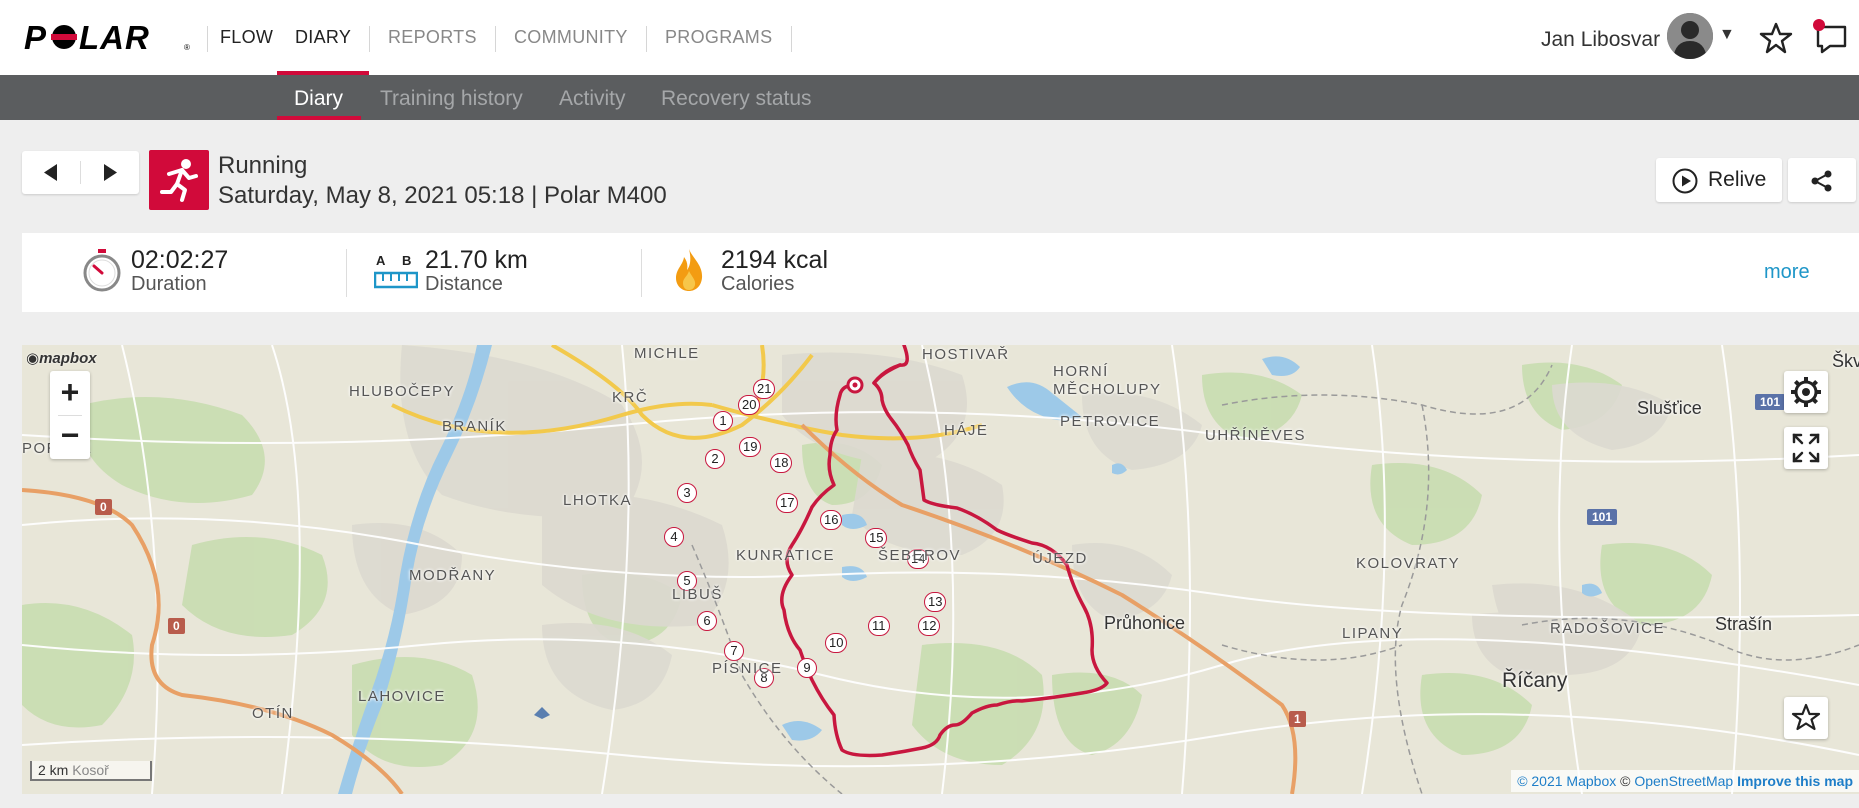 This screenshot has width=1859, height=808. What do you see at coordinates (718, 37) in the screenshot?
I see `nav-programs: PROGRAMS` at bounding box center [718, 37].